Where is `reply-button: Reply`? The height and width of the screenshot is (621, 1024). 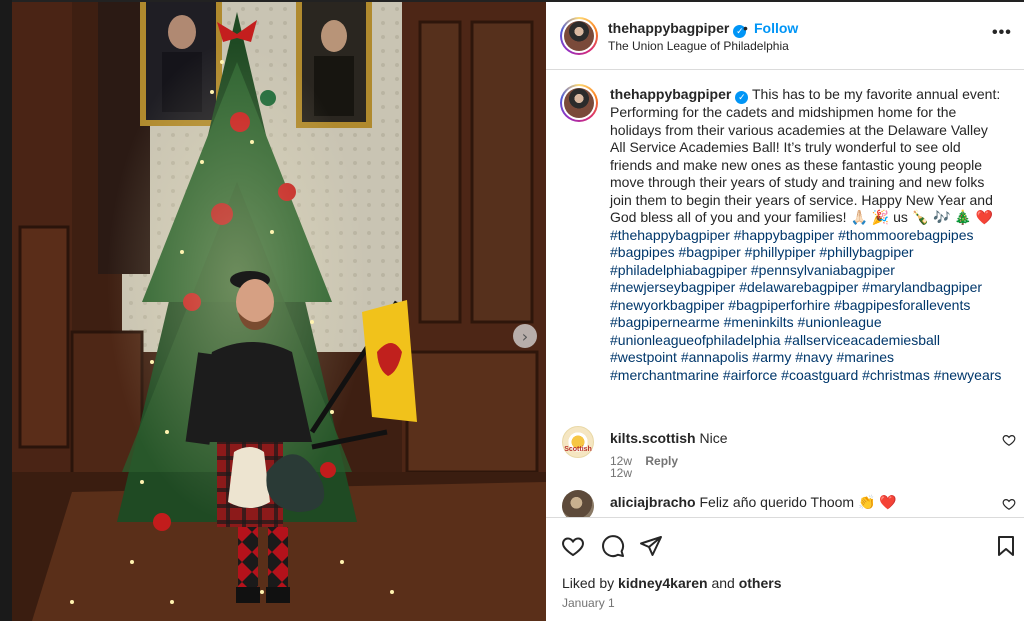 reply-button: Reply is located at coordinates (661, 461).